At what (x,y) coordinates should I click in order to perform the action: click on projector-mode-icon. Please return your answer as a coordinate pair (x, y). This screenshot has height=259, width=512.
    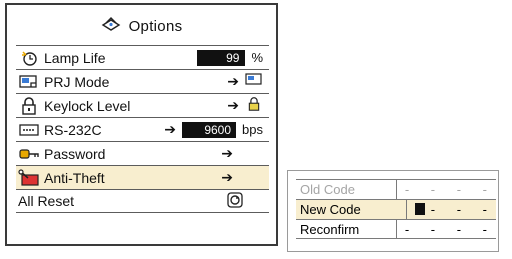
    Looking at the image, I should click on (29, 82).